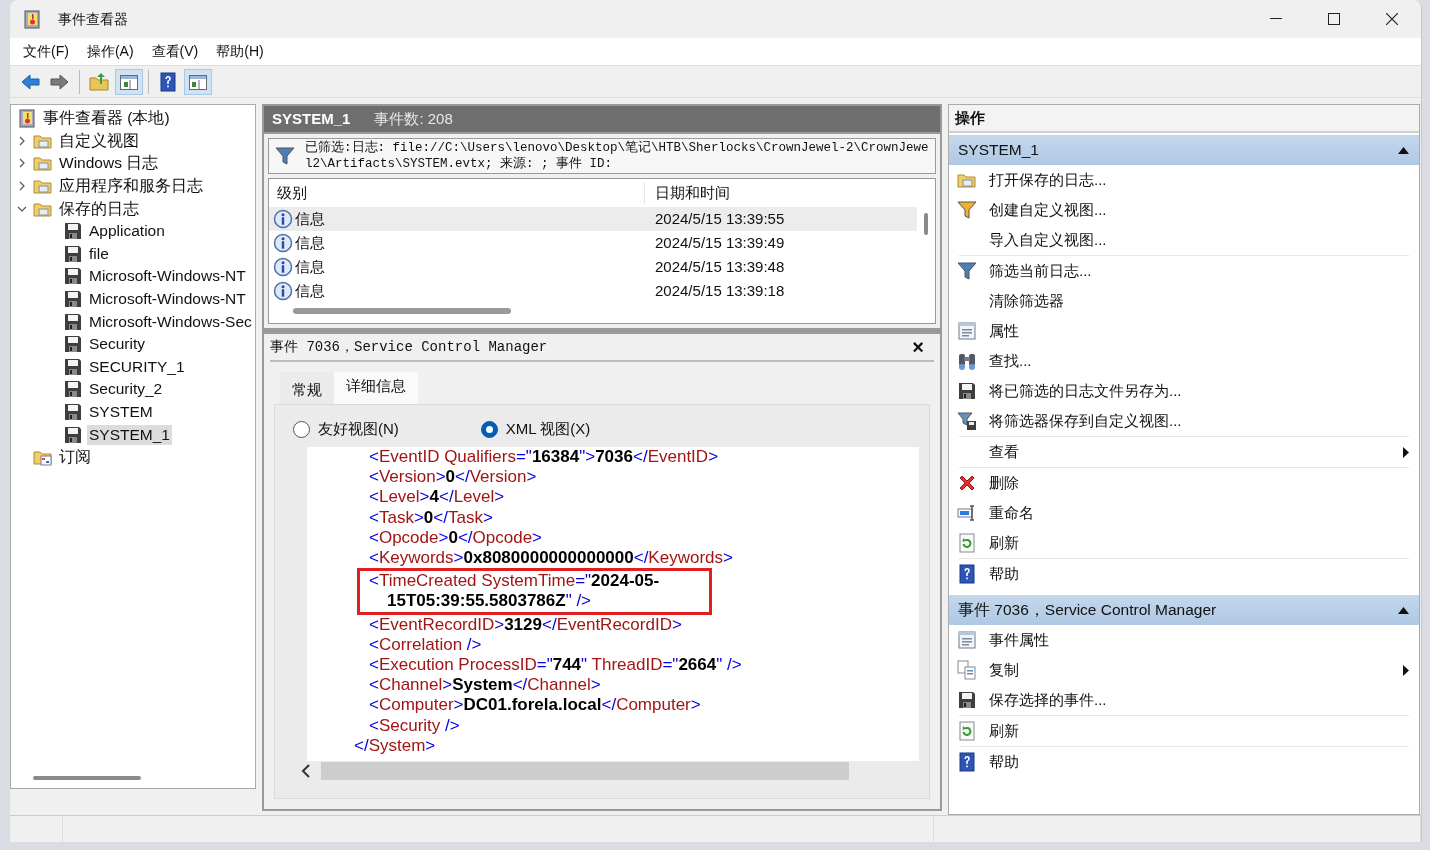 This screenshot has height=850, width=1430. Describe the element at coordinates (1184, 640) in the screenshot. I see `action-item: 事件属性` at that location.